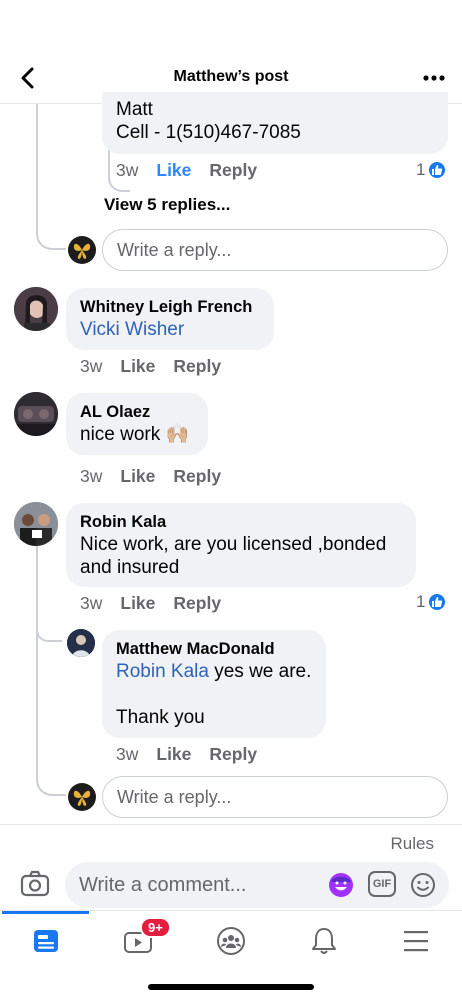 This screenshot has height=1000, width=462. I want to click on reply-actions: 3w Like Reply, so click(186, 754).